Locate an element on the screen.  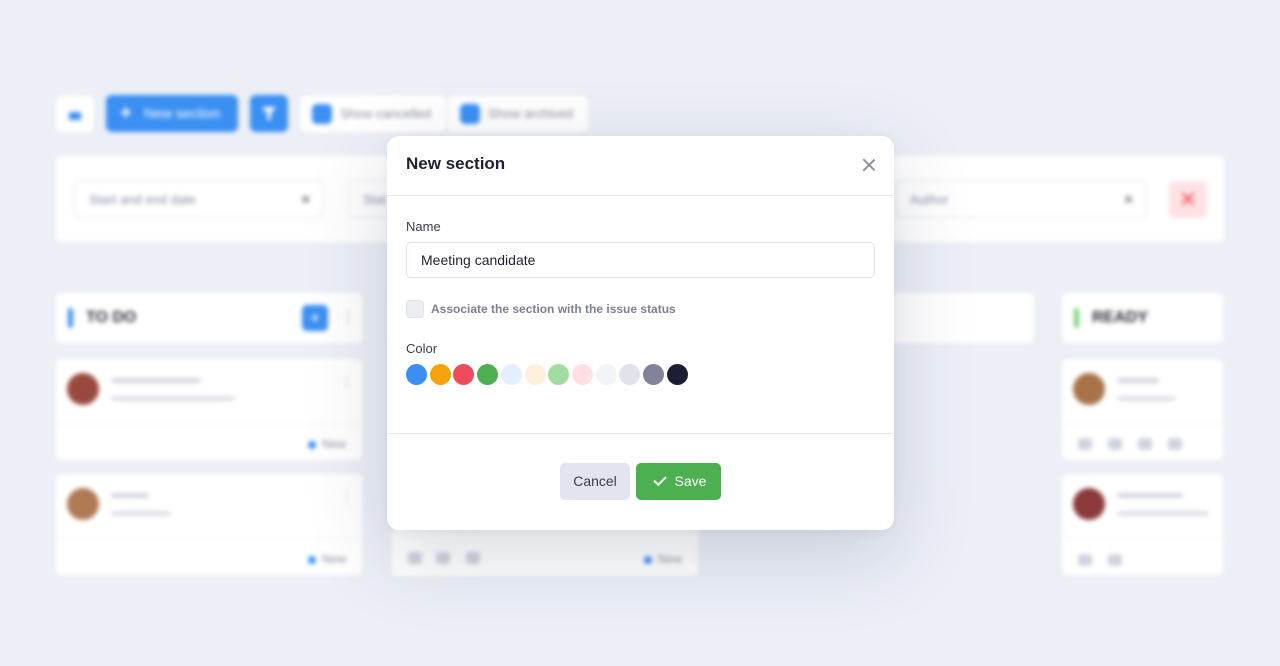
author-filter-text: Author is located at coordinates (929, 199).